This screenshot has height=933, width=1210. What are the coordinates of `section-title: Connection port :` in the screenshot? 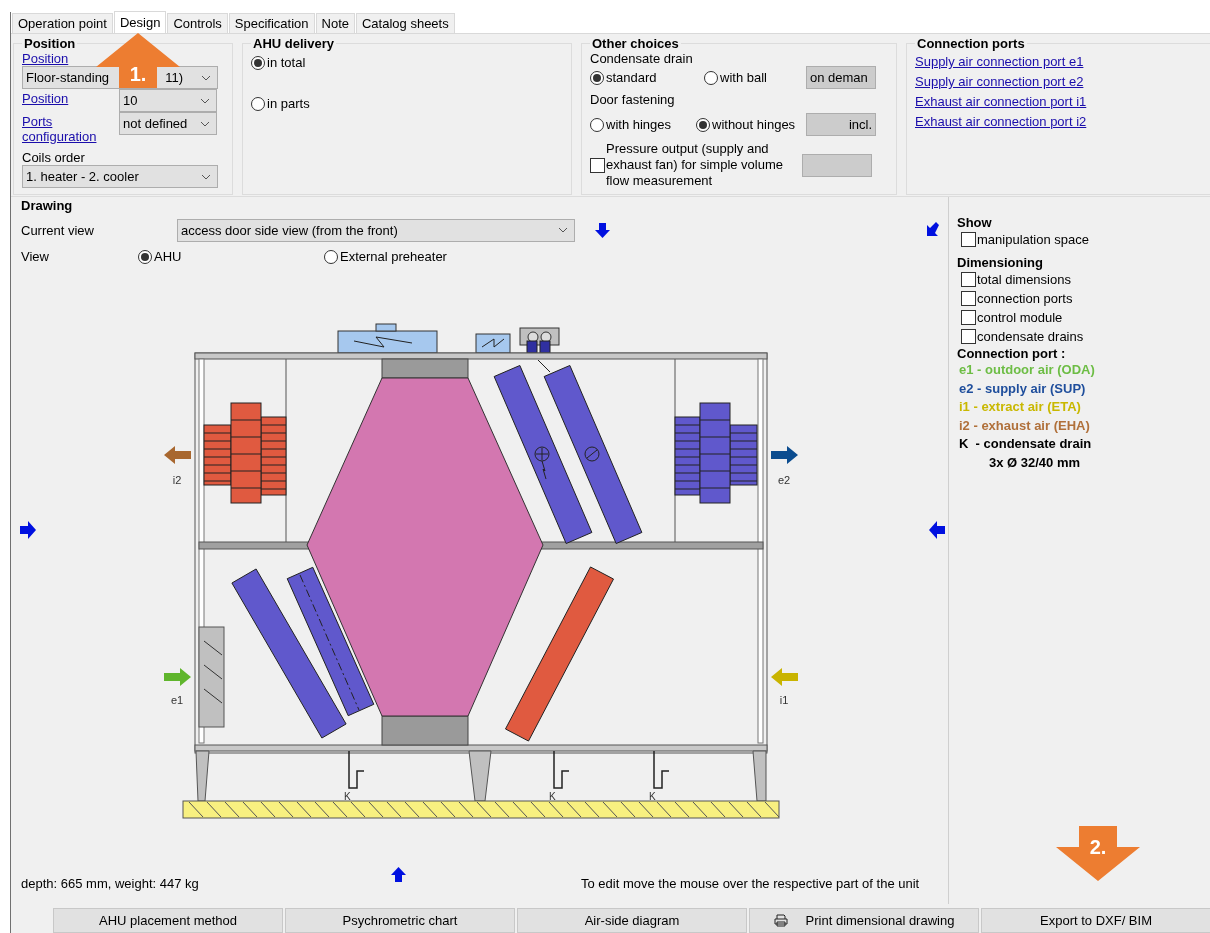 It's located at (1012, 353).